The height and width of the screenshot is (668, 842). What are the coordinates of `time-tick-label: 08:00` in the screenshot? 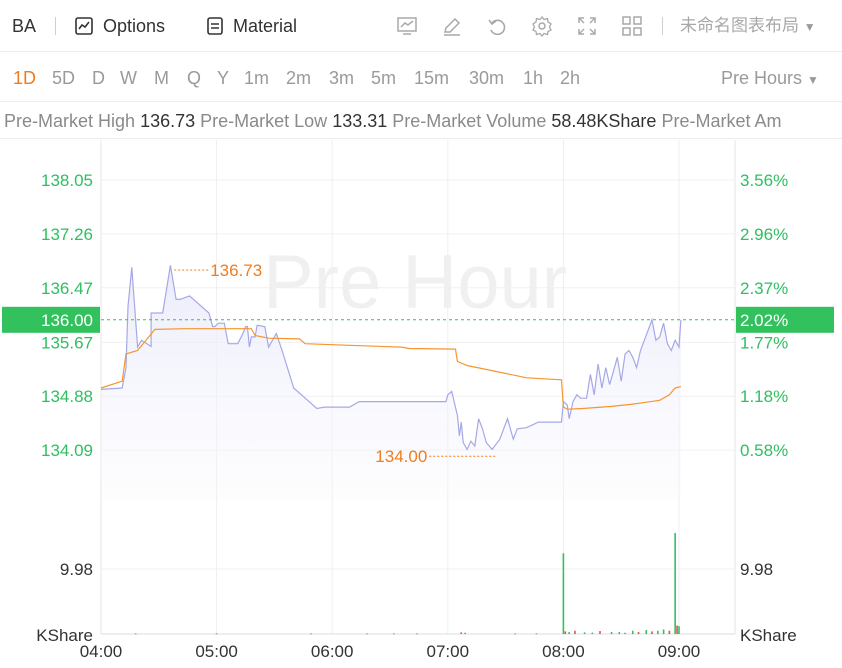 It's located at (563, 651).